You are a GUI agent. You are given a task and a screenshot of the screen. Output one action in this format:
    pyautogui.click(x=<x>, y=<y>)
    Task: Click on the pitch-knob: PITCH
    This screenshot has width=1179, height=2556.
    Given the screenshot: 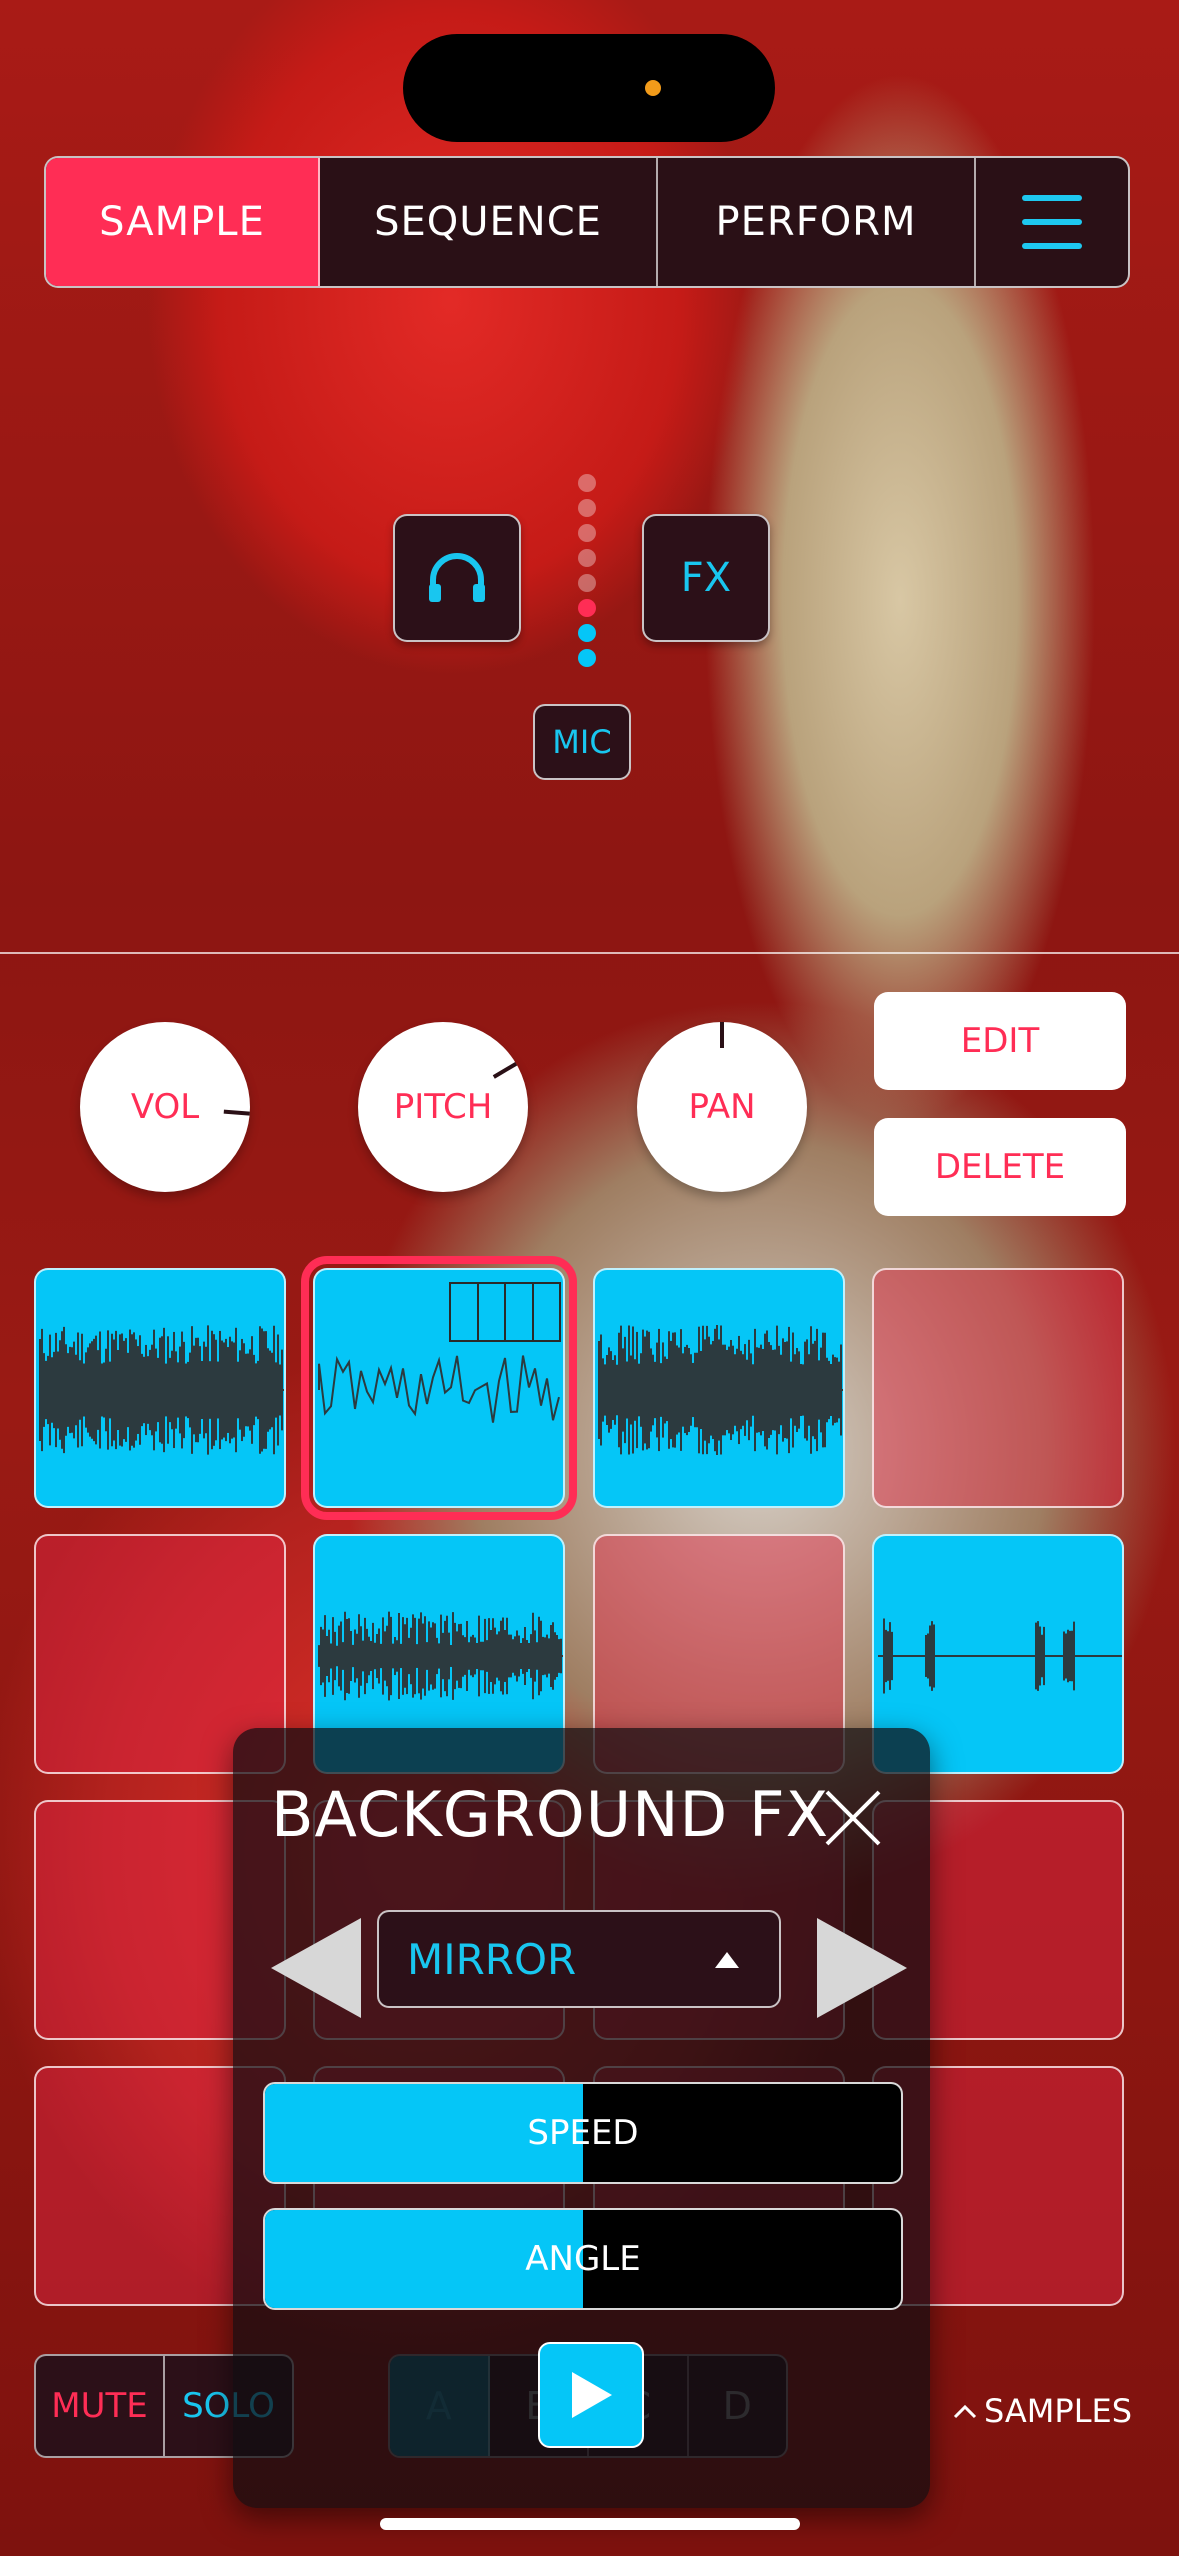 What is the action you would take?
    pyautogui.click(x=443, y=1107)
    